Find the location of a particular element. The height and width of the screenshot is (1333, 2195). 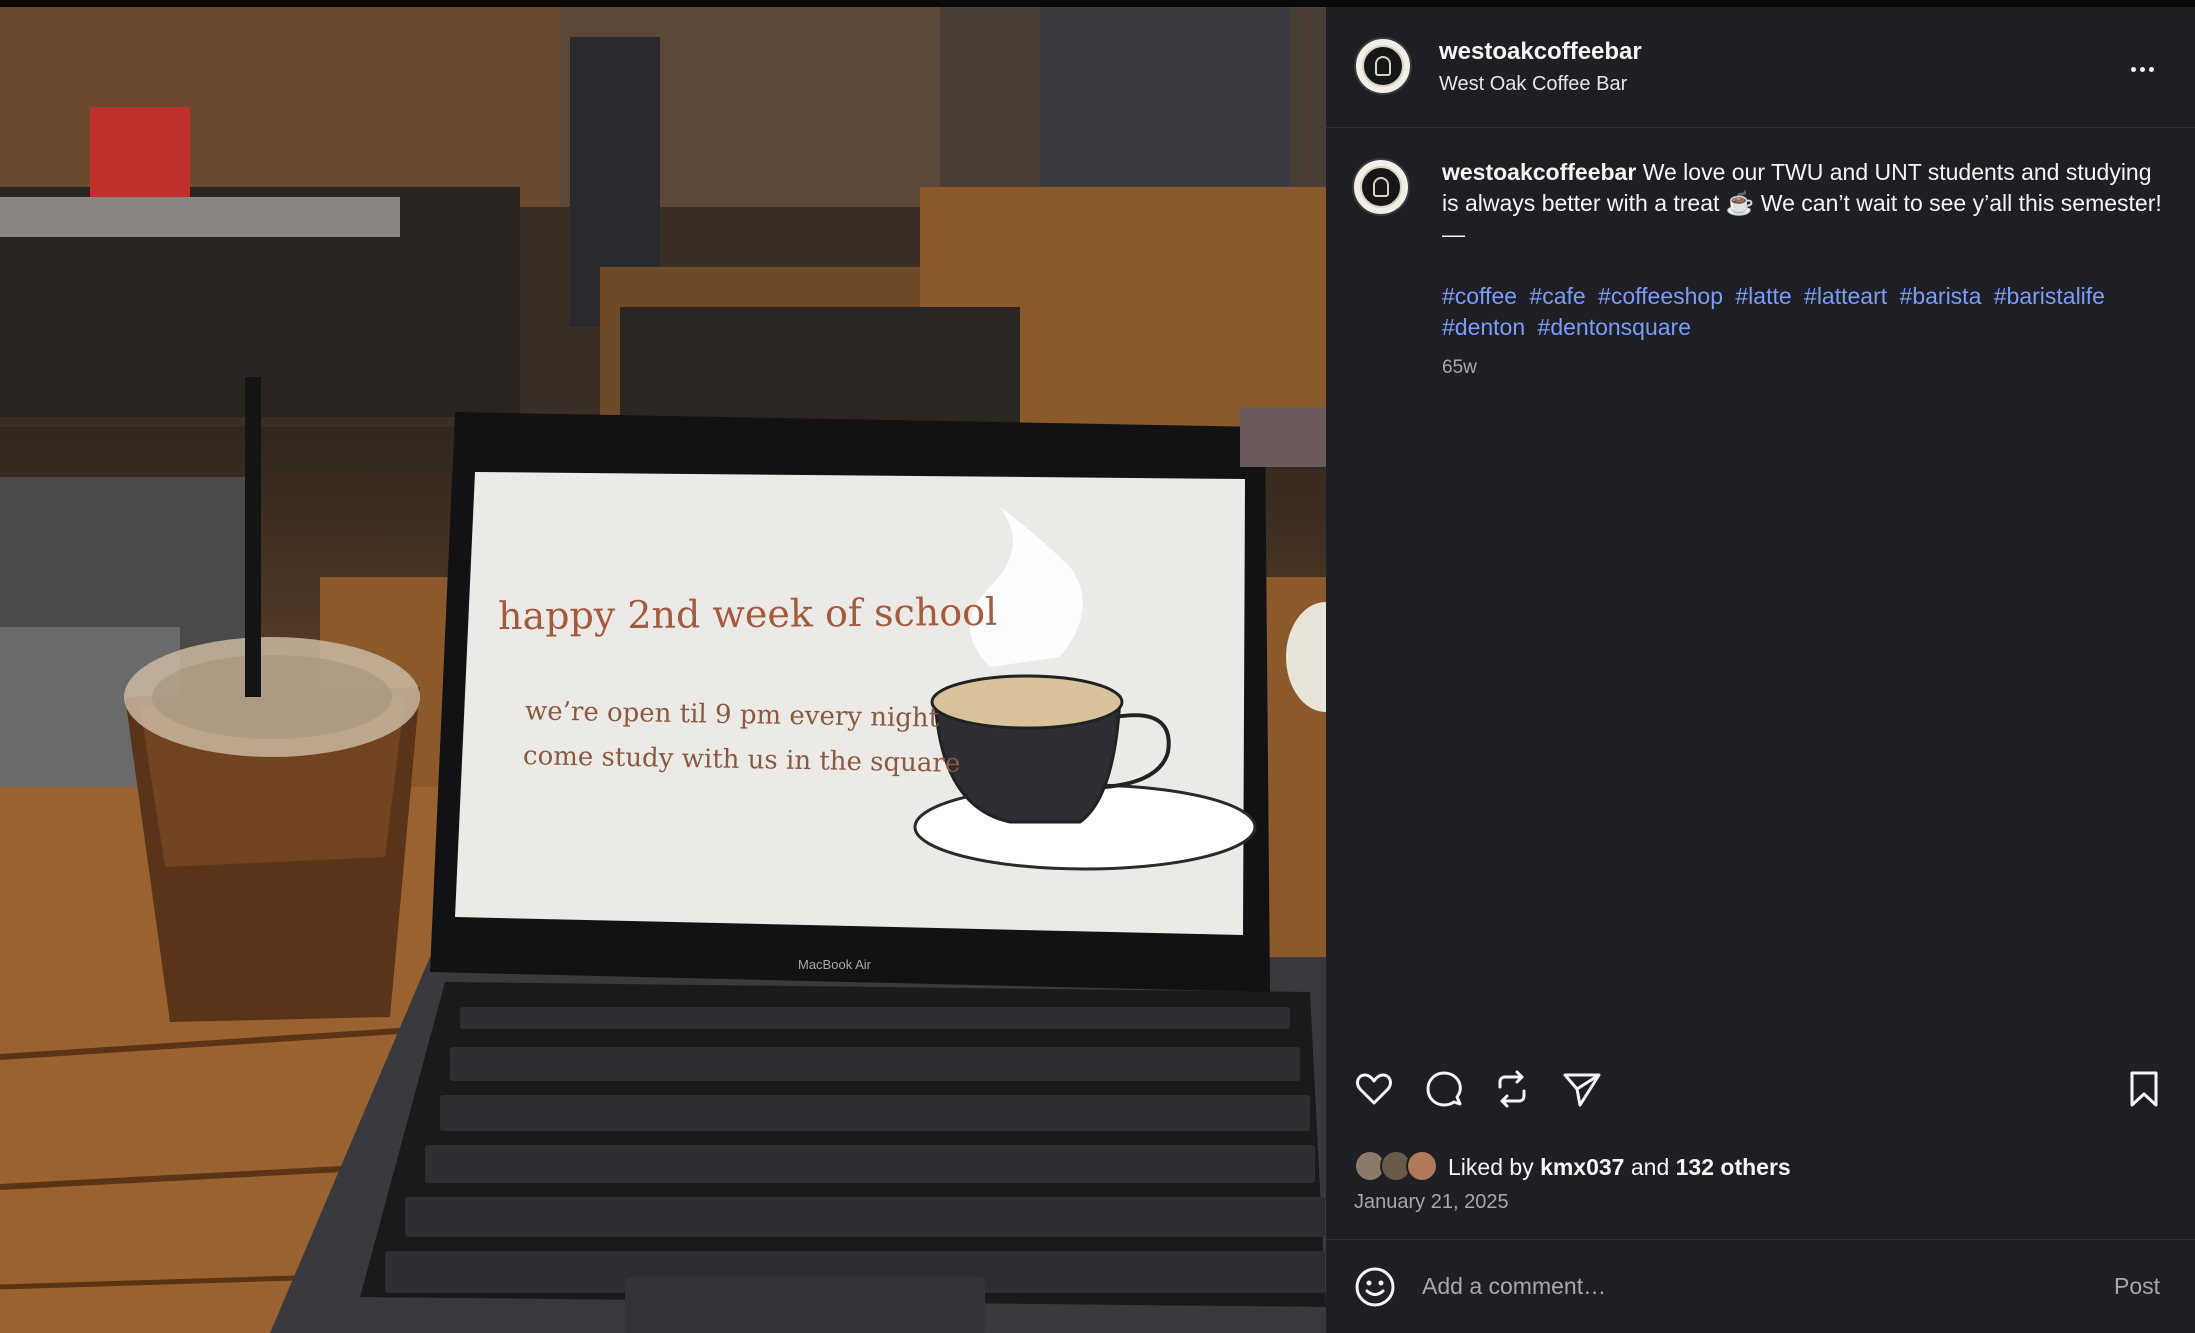

likes-text: Liked by kmx037 and 132 others is located at coordinates (1619, 1167).